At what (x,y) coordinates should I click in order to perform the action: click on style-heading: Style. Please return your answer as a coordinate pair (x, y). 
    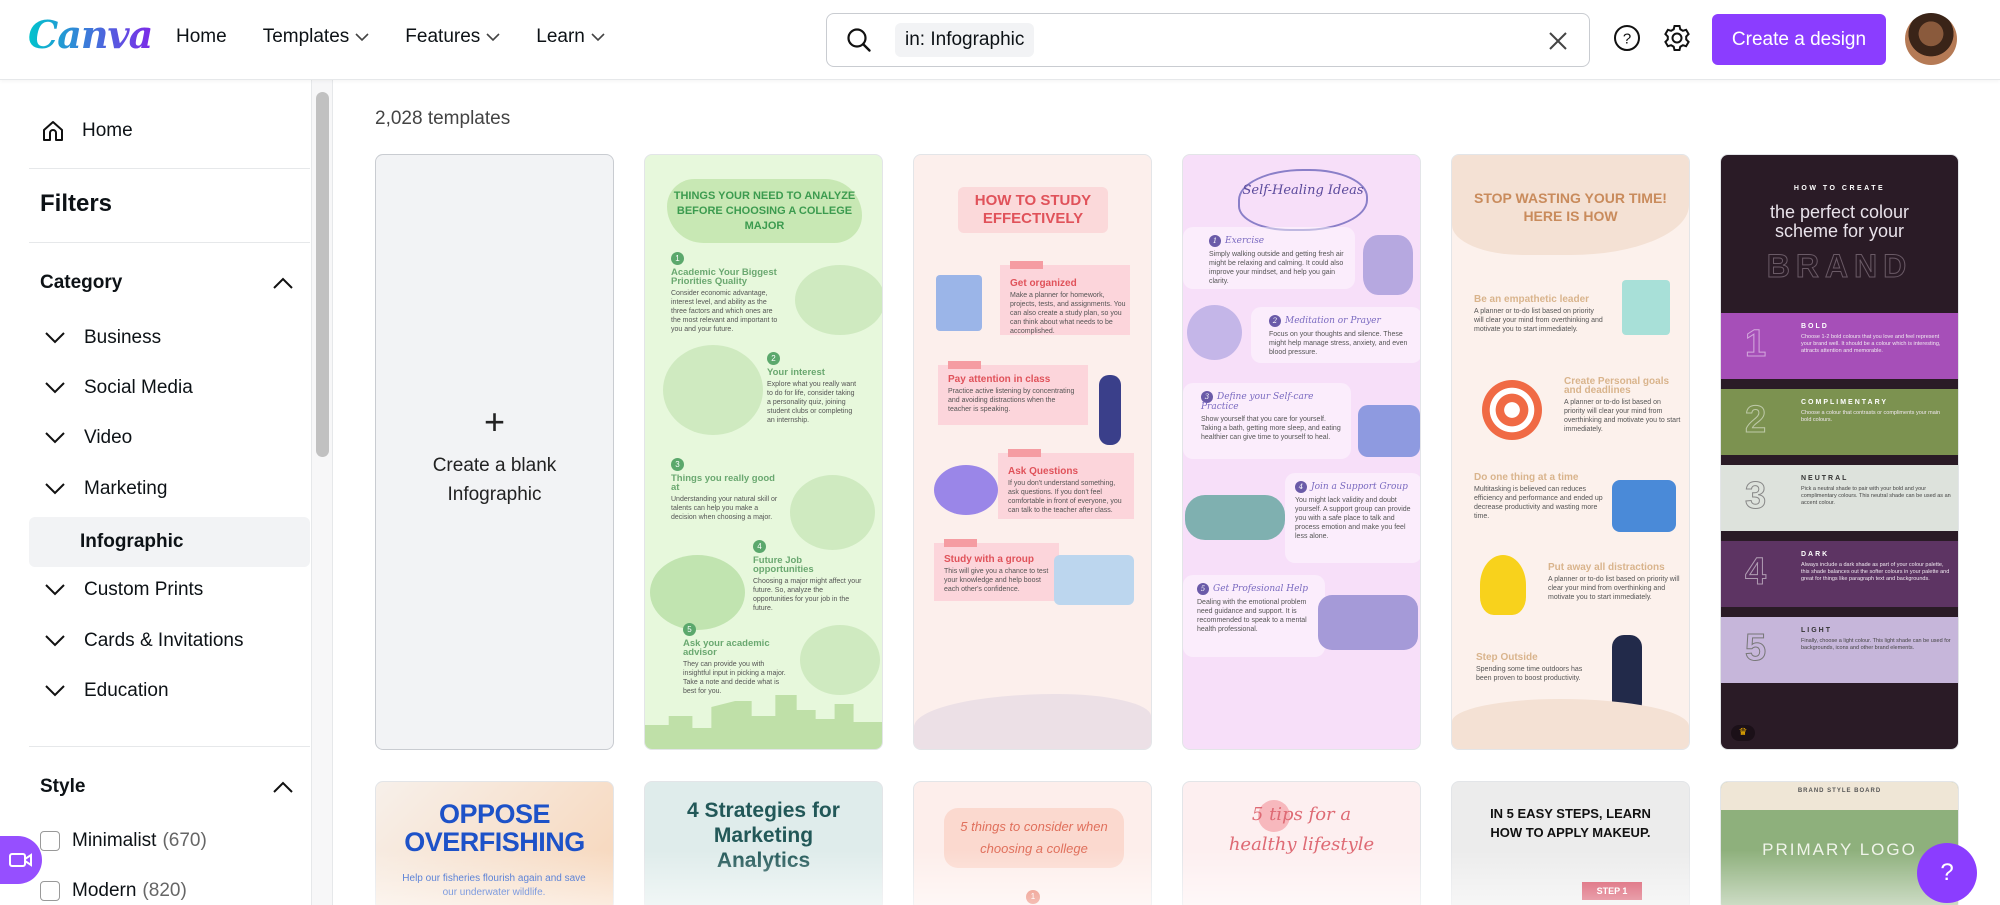
    Looking at the image, I should click on (62, 787).